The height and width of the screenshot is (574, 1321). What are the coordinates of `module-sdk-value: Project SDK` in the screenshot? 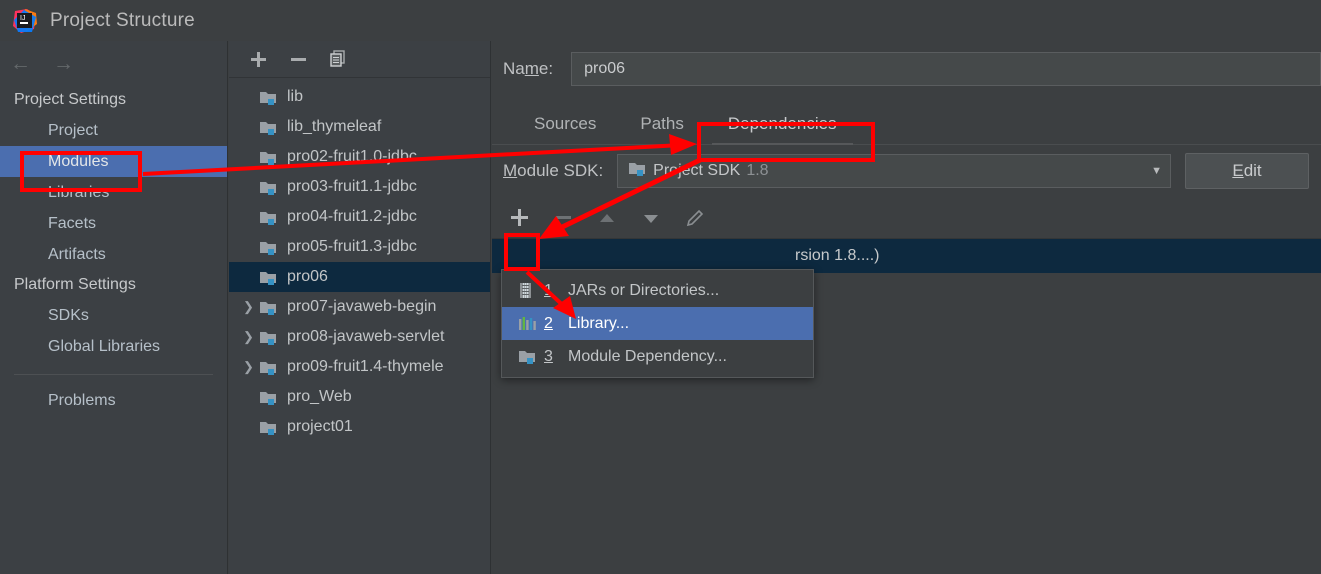 It's located at (697, 170).